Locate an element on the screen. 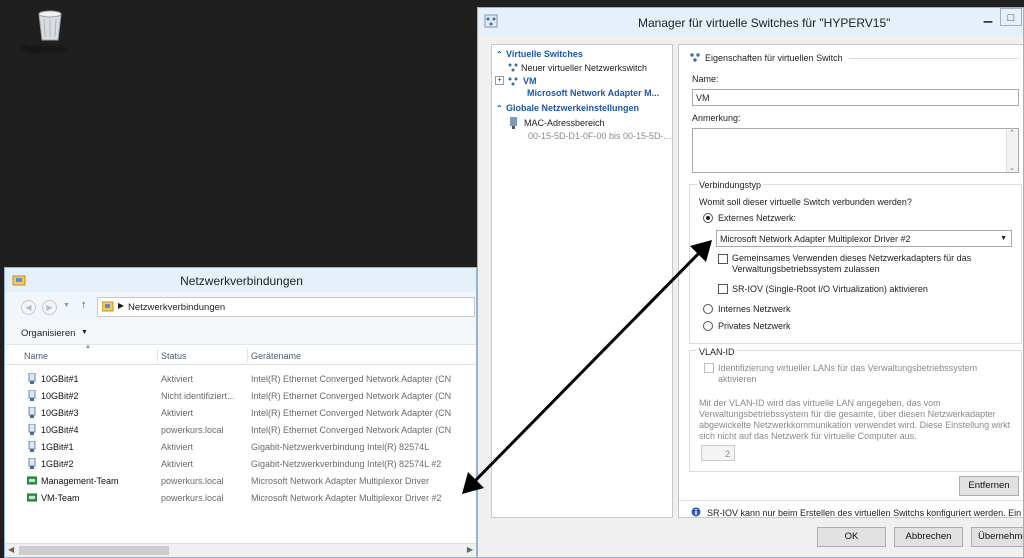 This screenshot has height=558, width=1024. vlan-id-value: 2 is located at coordinates (727, 454).